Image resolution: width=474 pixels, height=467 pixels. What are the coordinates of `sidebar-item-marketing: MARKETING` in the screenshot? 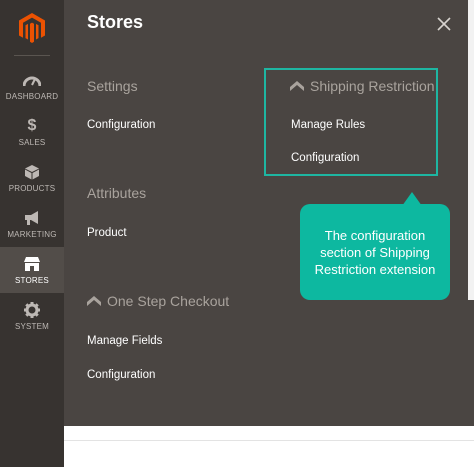 It's located at (32, 224).